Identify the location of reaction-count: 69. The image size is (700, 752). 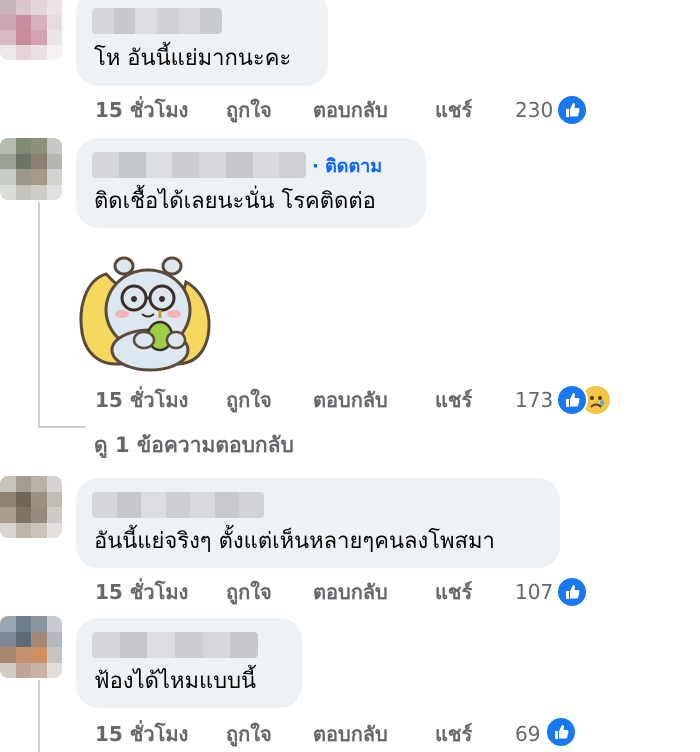
(527, 734).